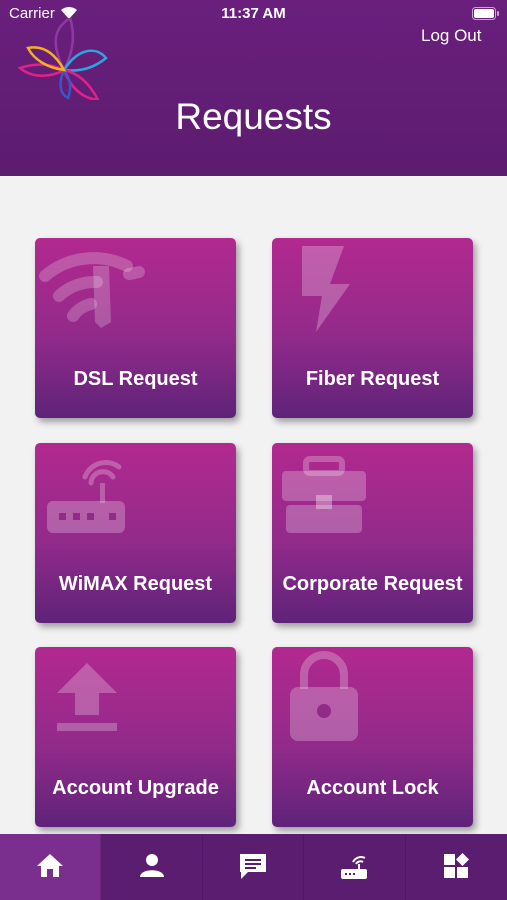 The image size is (507, 900). What do you see at coordinates (486, 15) in the screenshot?
I see `battery-icon` at bounding box center [486, 15].